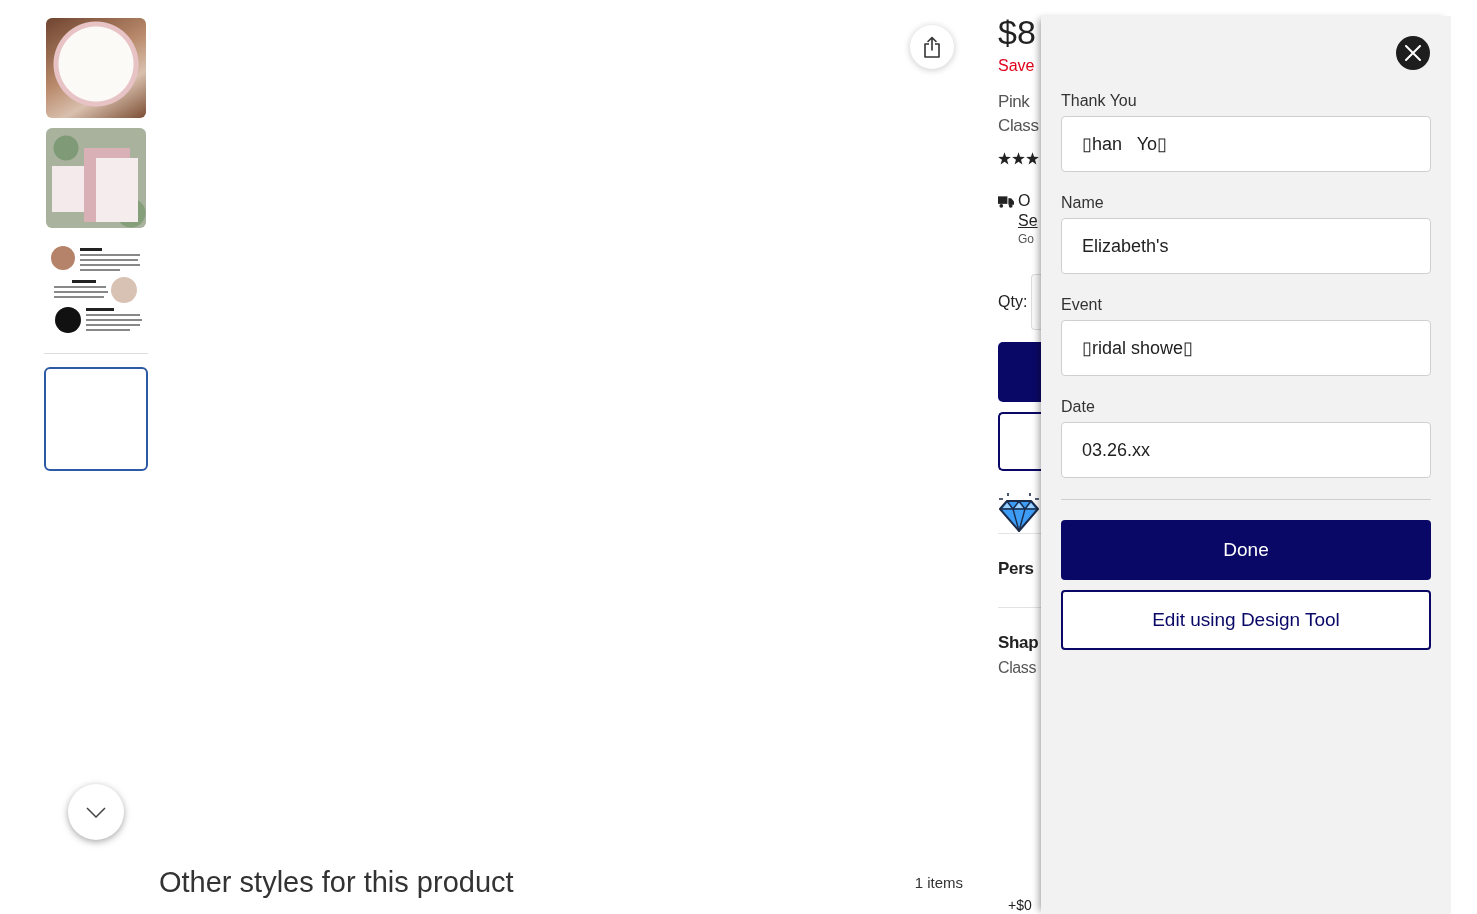 The image size is (1477, 914). I want to click on section-title: Shap, so click(1018, 643).